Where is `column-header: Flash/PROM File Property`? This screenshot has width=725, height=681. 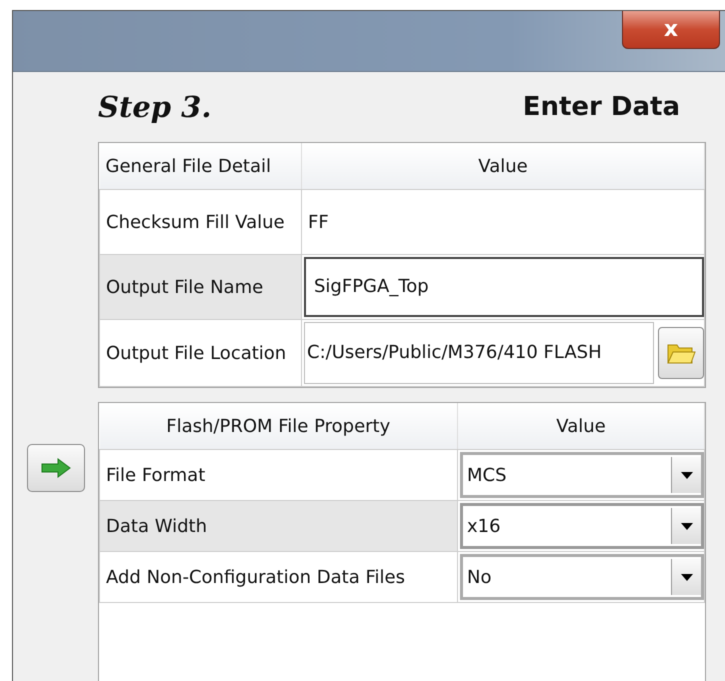 column-header: Flash/PROM File Property is located at coordinates (279, 426).